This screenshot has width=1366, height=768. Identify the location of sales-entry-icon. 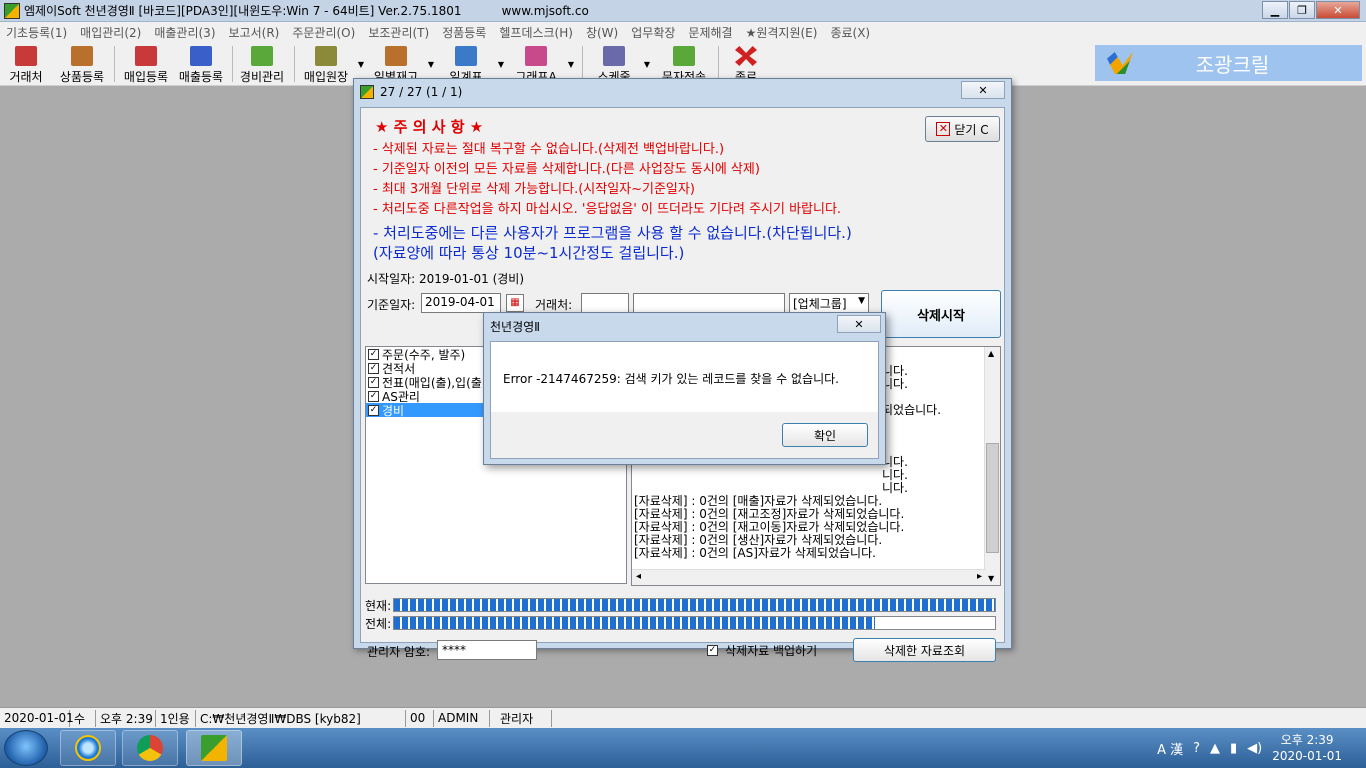
(201, 56).